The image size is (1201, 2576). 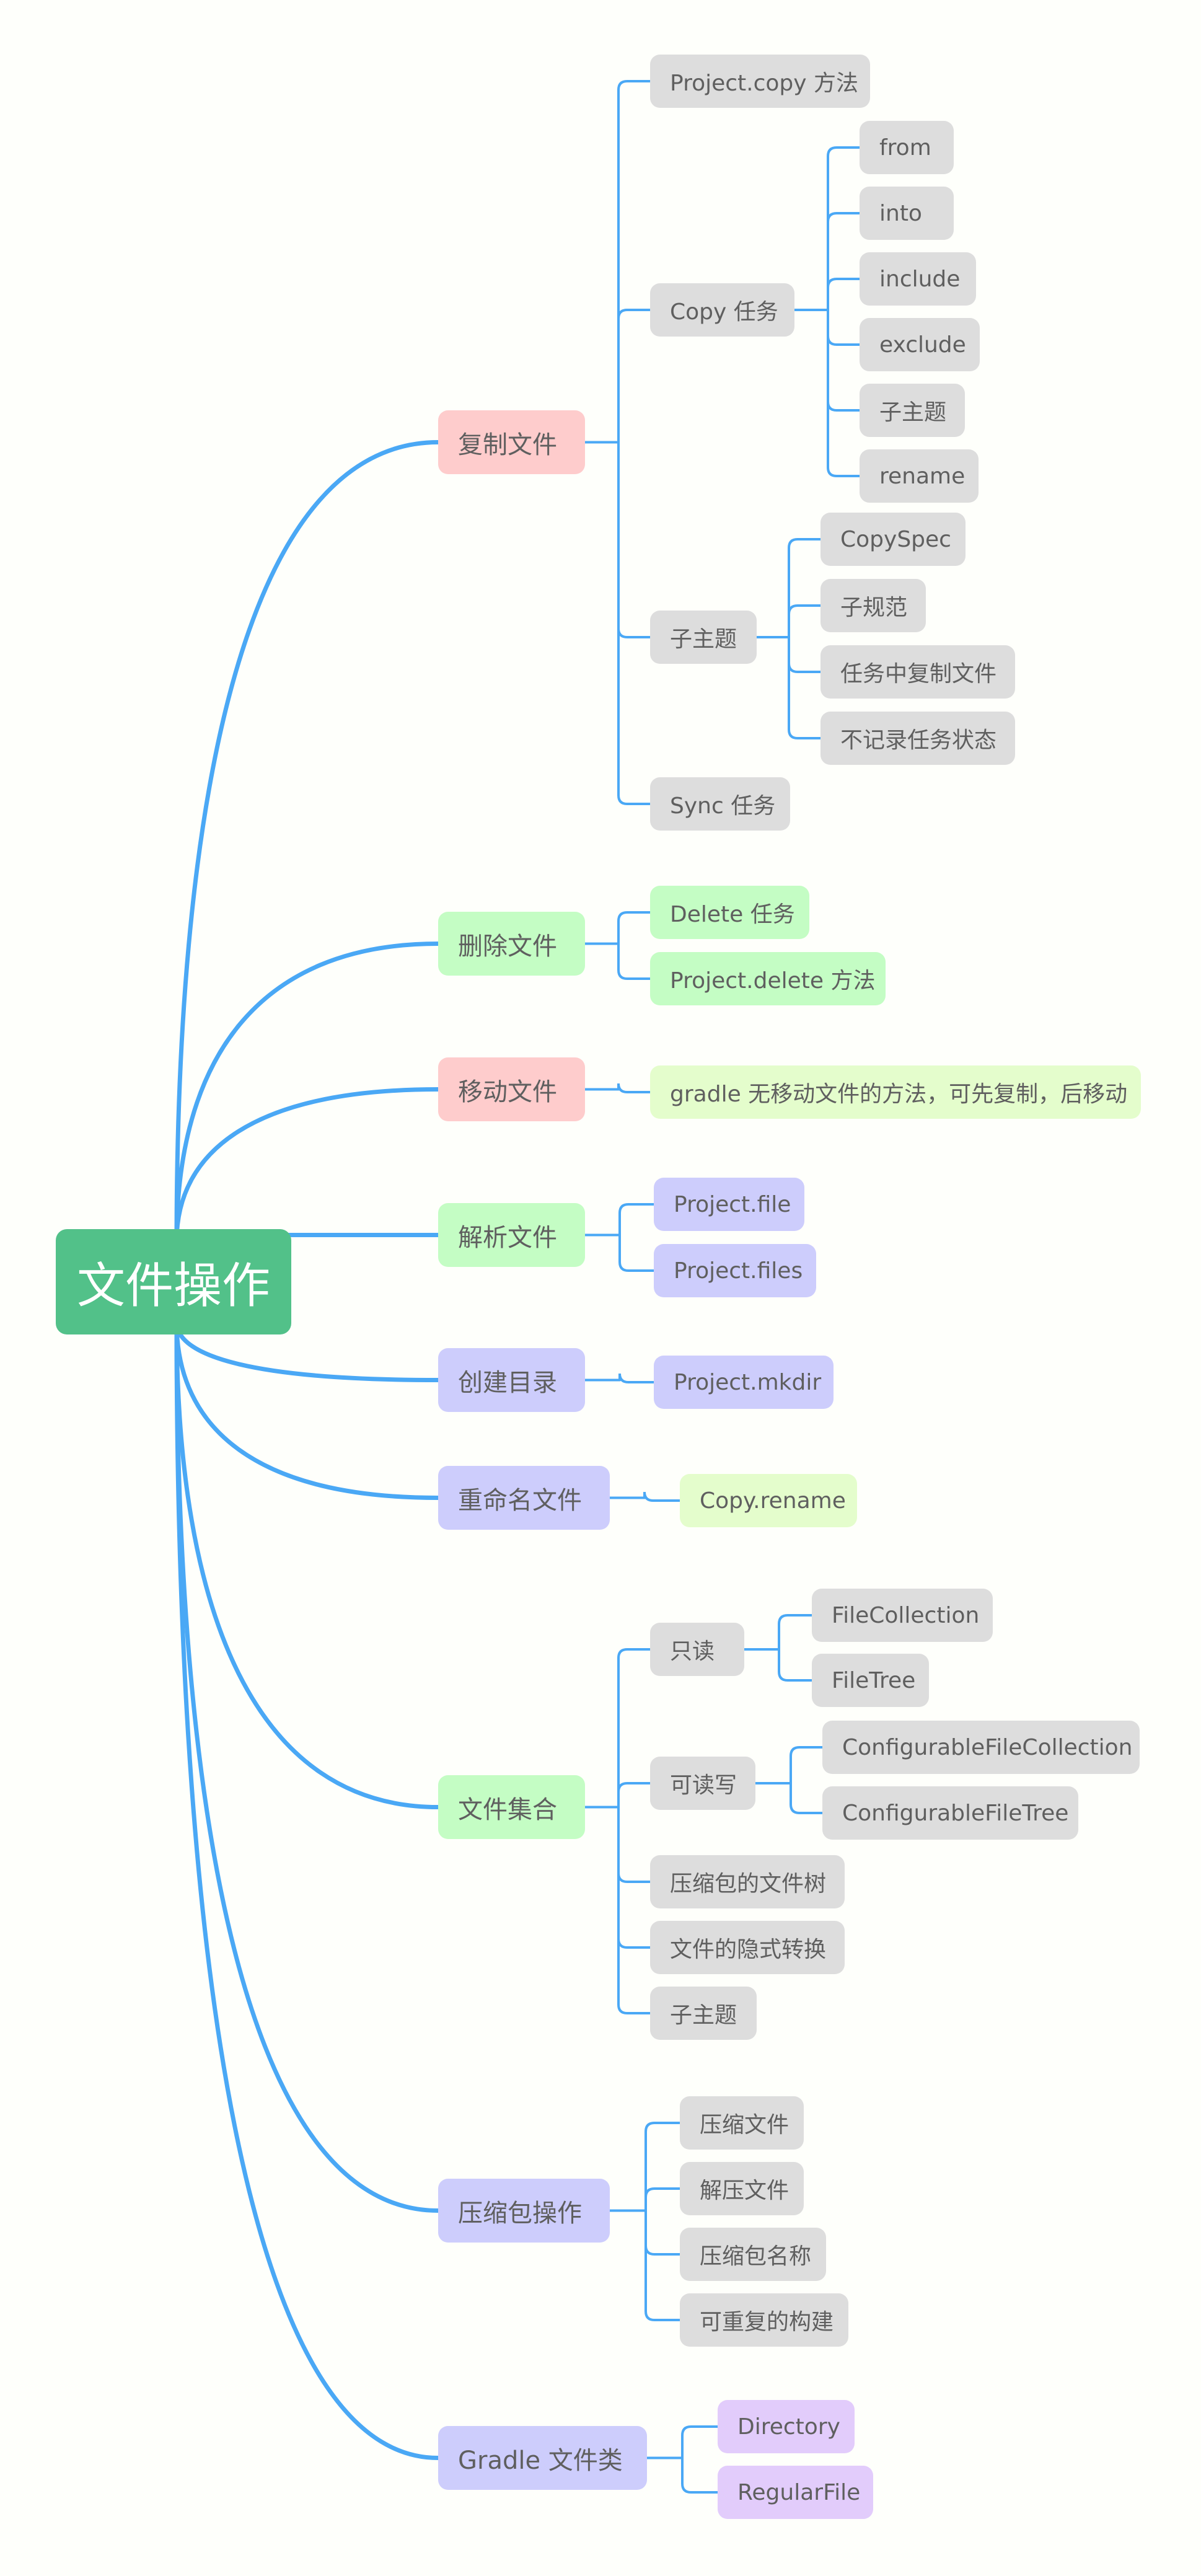 I want to click on topic-file-collections: 文件集合, so click(x=512, y=1807).